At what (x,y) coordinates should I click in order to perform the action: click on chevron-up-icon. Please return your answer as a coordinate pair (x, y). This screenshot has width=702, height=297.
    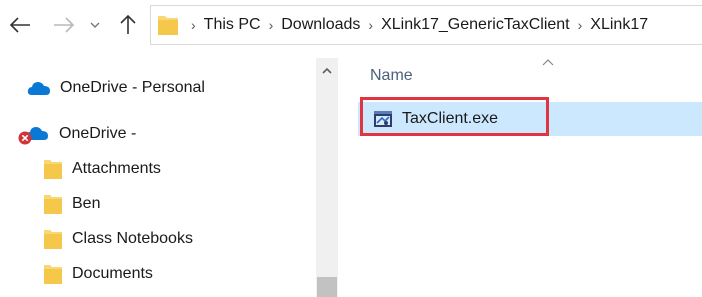
    Looking at the image, I should click on (327, 70).